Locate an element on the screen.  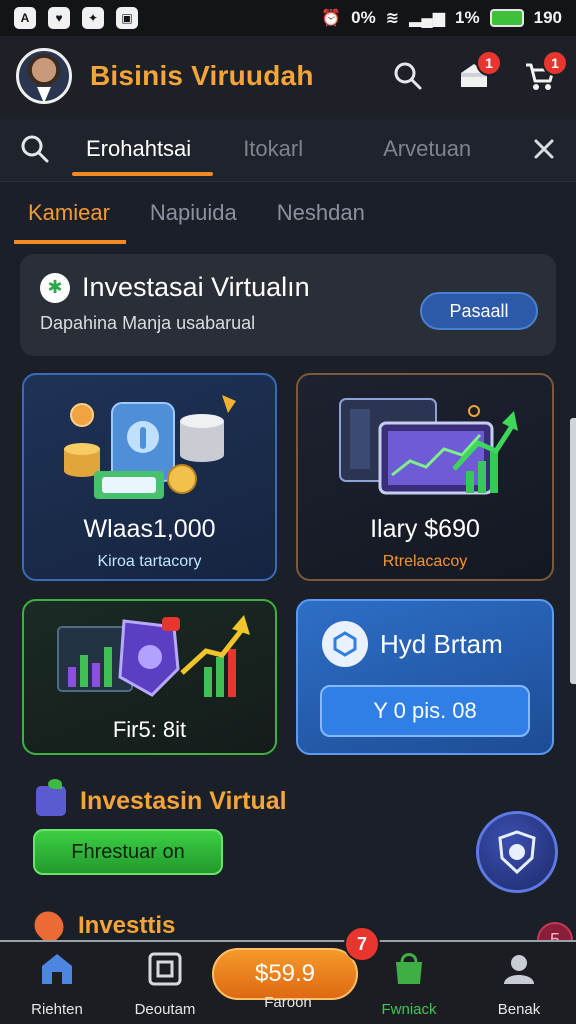
nav-item-riehten: Riehten is located at coordinates (57, 984).